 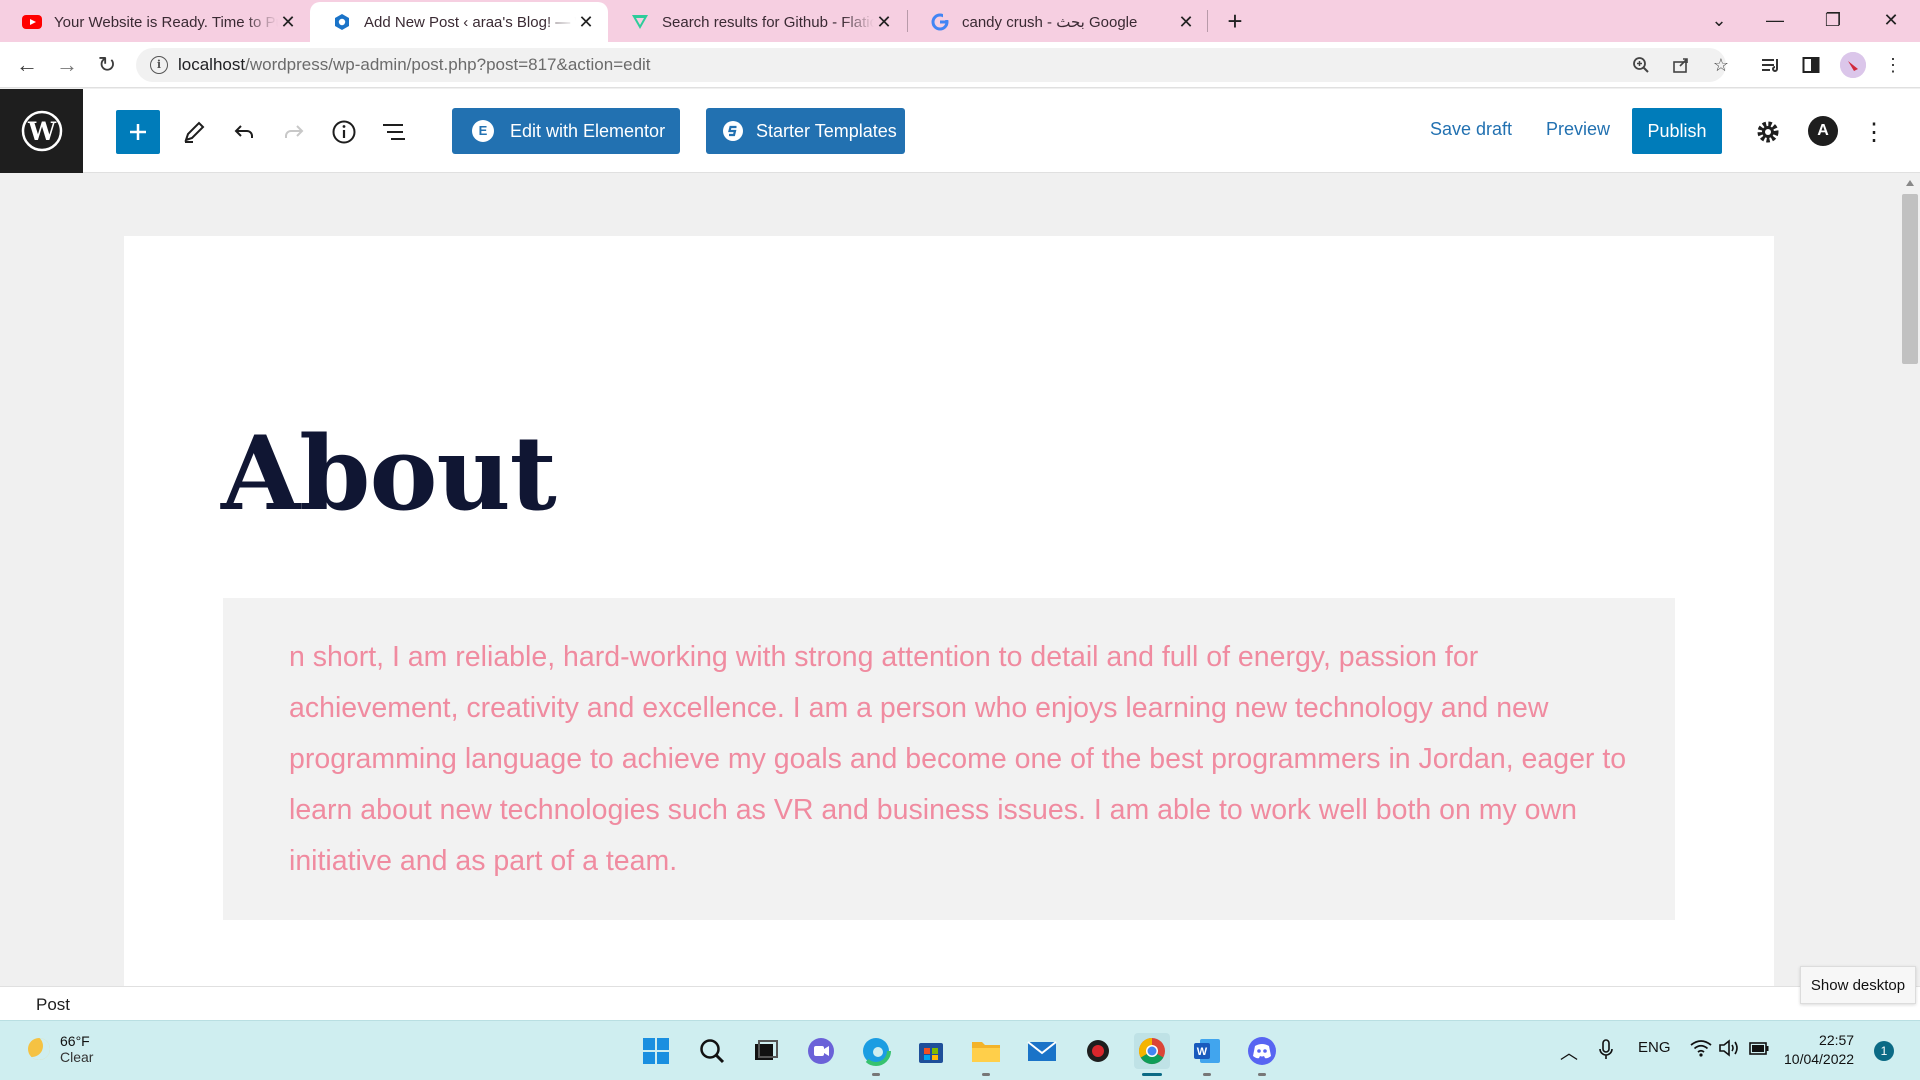 What do you see at coordinates (826, 130) in the screenshot?
I see `starter-templates-label: Starter Templates` at bounding box center [826, 130].